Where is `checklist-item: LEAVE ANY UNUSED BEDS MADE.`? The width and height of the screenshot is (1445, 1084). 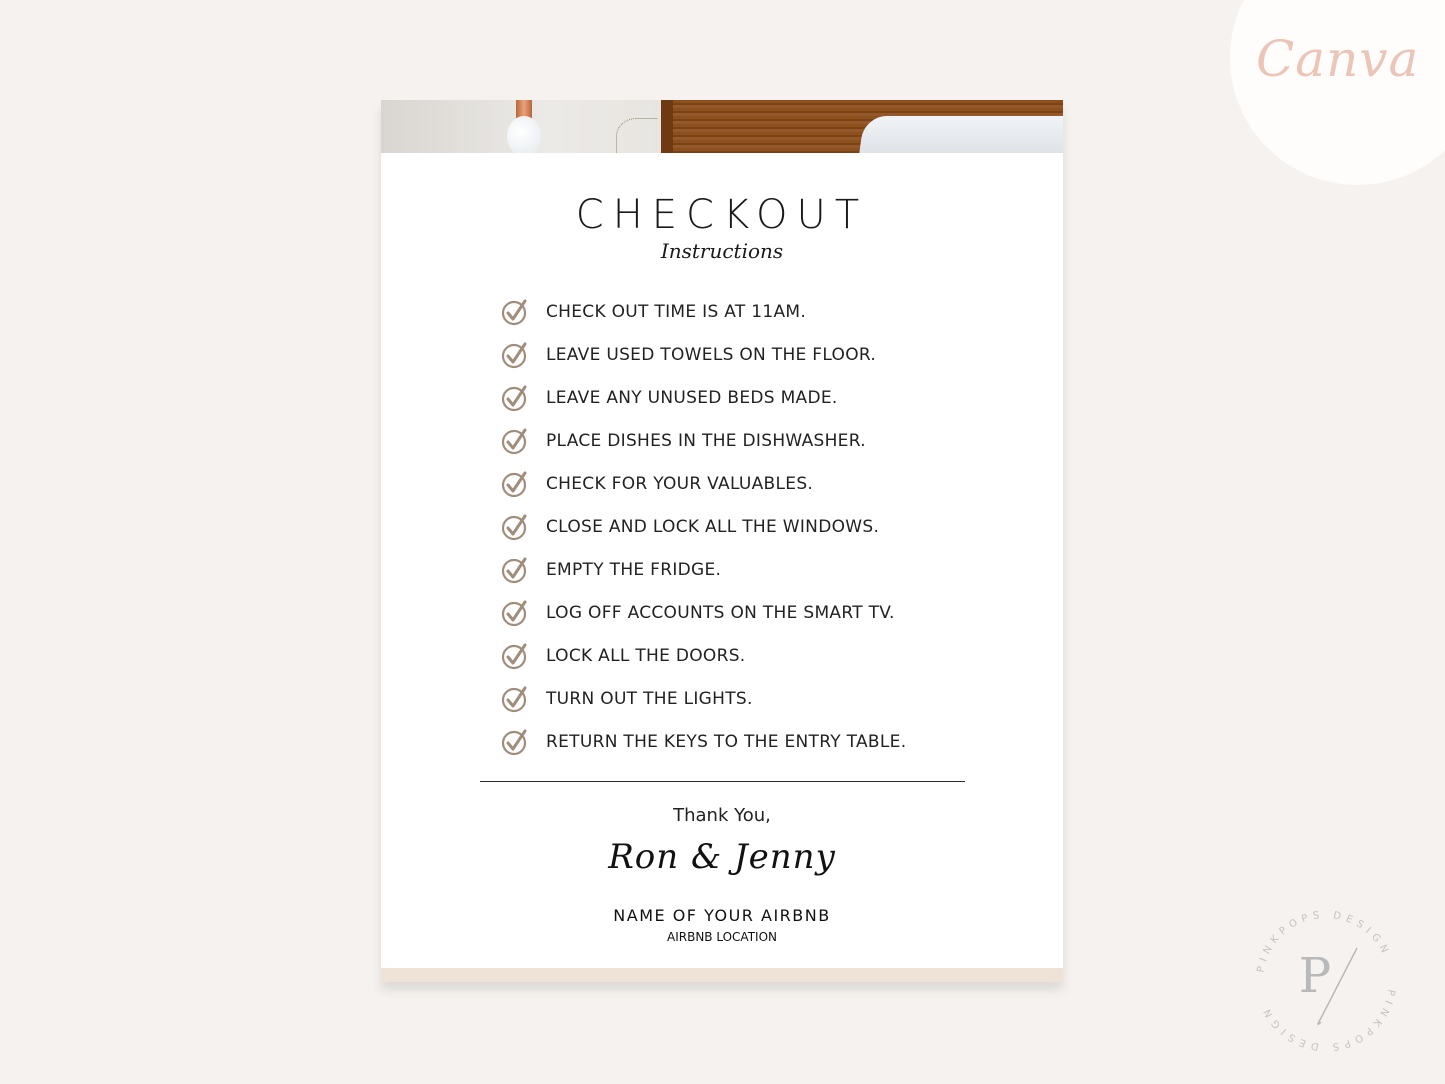
checklist-item: LEAVE ANY UNUSED BEDS MADE. is located at coordinates (703, 397).